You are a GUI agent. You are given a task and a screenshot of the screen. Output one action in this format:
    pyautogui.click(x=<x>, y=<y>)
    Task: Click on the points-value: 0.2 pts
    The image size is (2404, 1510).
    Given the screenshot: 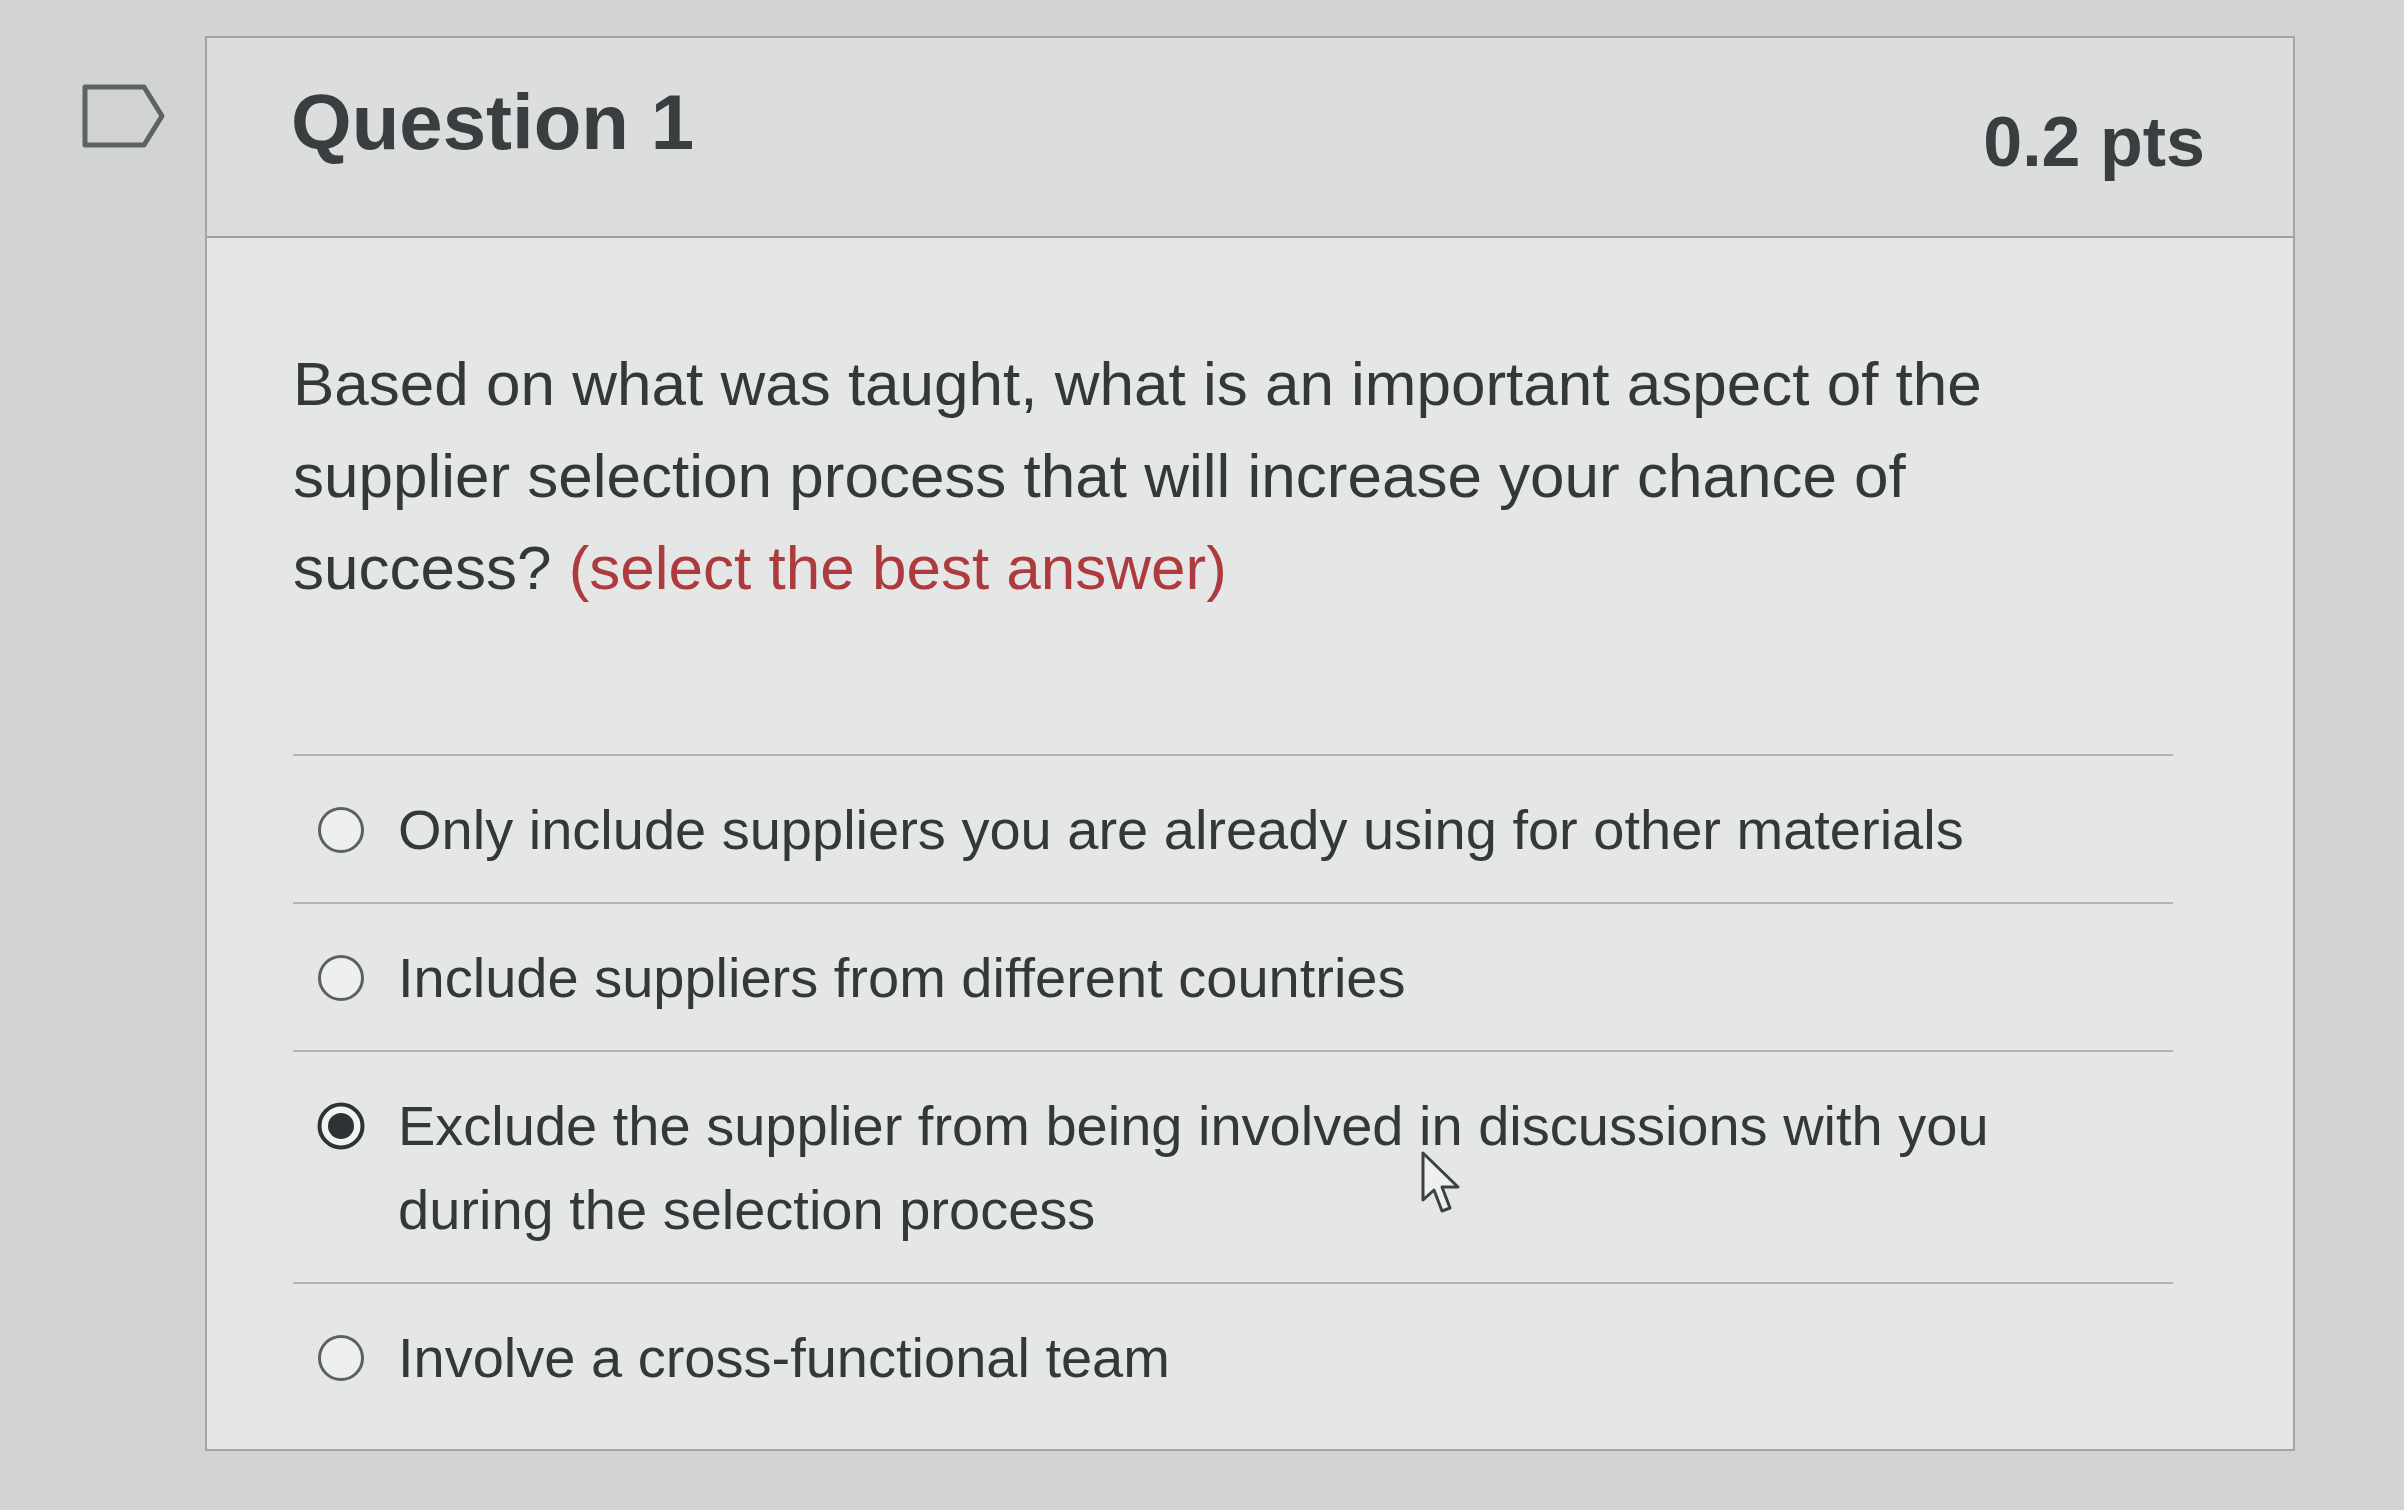 What is the action you would take?
    pyautogui.click(x=2094, y=142)
    